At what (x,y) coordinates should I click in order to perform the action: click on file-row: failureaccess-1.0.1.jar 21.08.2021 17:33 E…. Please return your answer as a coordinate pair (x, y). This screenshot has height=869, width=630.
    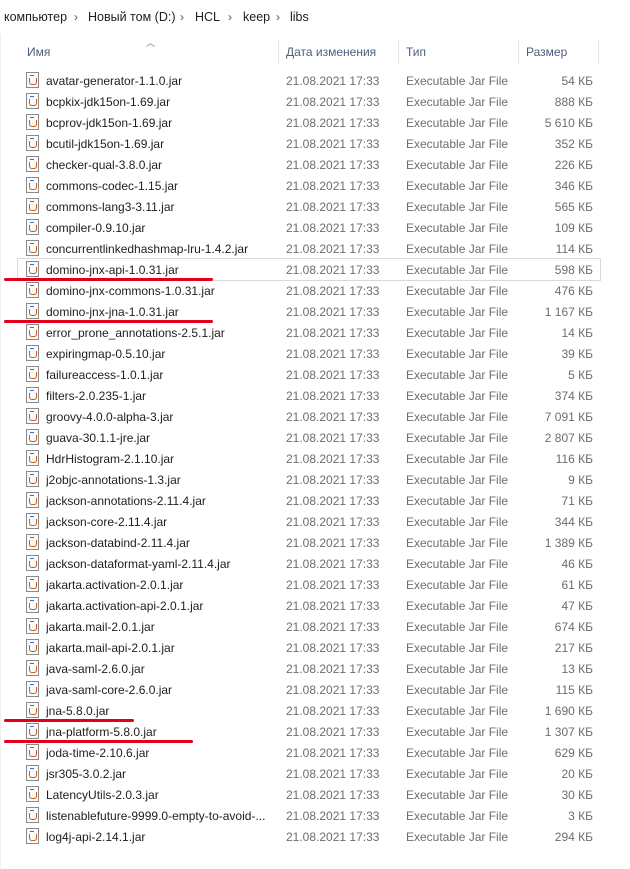
    Looking at the image, I should click on (309, 374).